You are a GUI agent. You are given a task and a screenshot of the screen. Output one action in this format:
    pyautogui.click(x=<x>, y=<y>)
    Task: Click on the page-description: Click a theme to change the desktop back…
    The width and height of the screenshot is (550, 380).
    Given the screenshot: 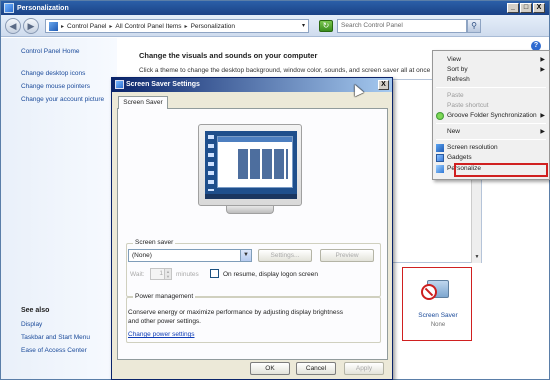 What is the action you would take?
    pyautogui.click(x=285, y=70)
    